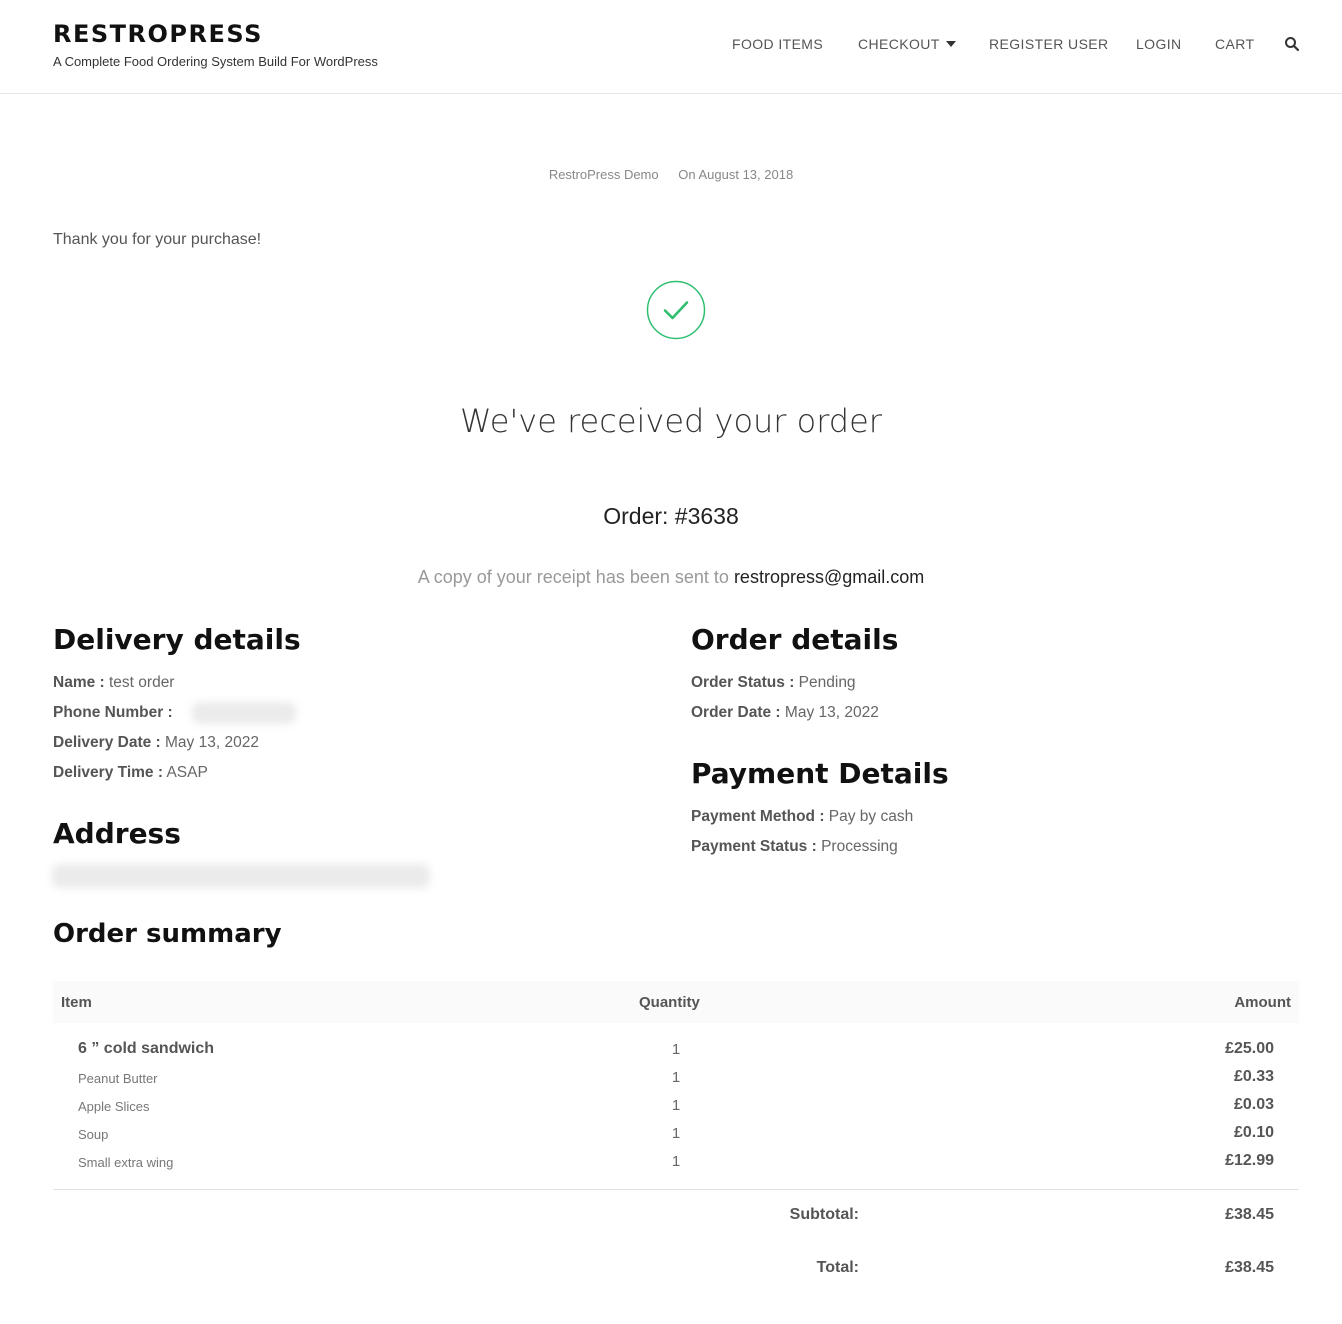 This screenshot has height=1324, width=1342. Describe the element at coordinates (146, 1048) in the screenshot. I see `item-name: 6 ” cold sandwich` at that location.